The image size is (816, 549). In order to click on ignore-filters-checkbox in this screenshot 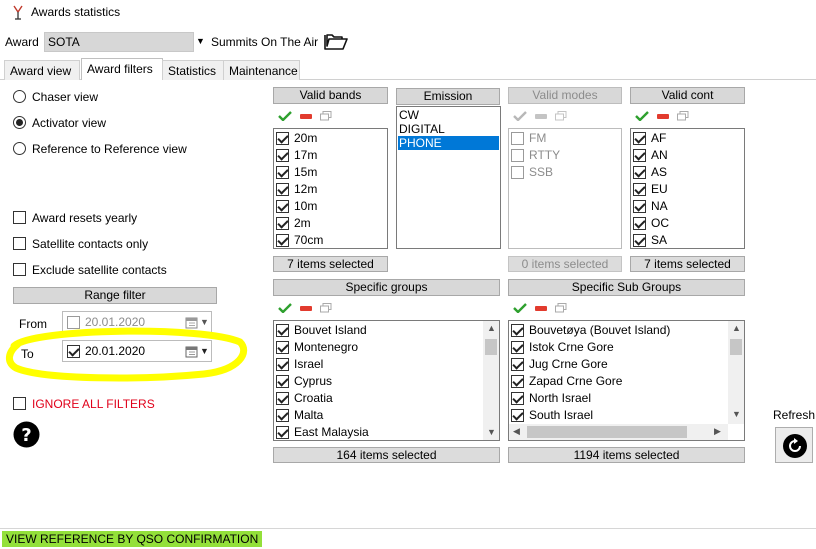, I will do `click(19, 403)`.